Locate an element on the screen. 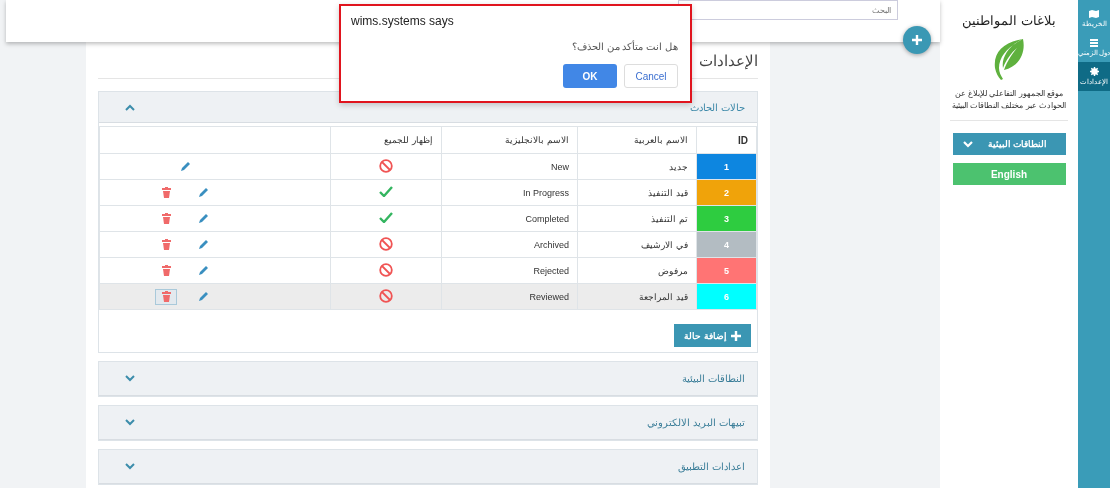 This screenshot has width=1110, height=488. id-cell: 4 is located at coordinates (726, 244).